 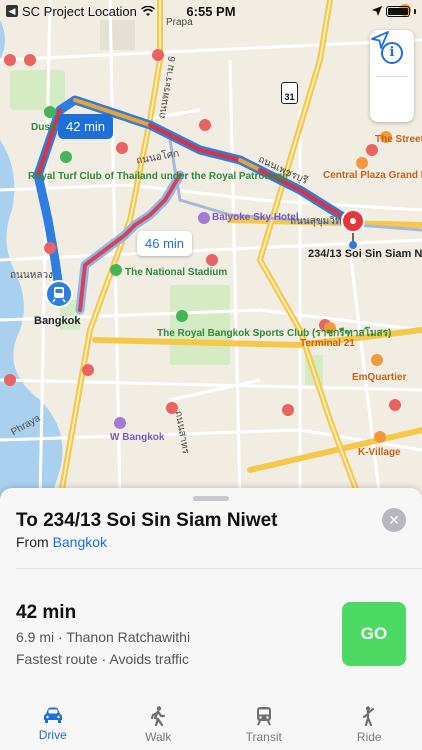 What do you see at coordinates (219, 568) in the screenshot?
I see `sheet-divider` at bounding box center [219, 568].